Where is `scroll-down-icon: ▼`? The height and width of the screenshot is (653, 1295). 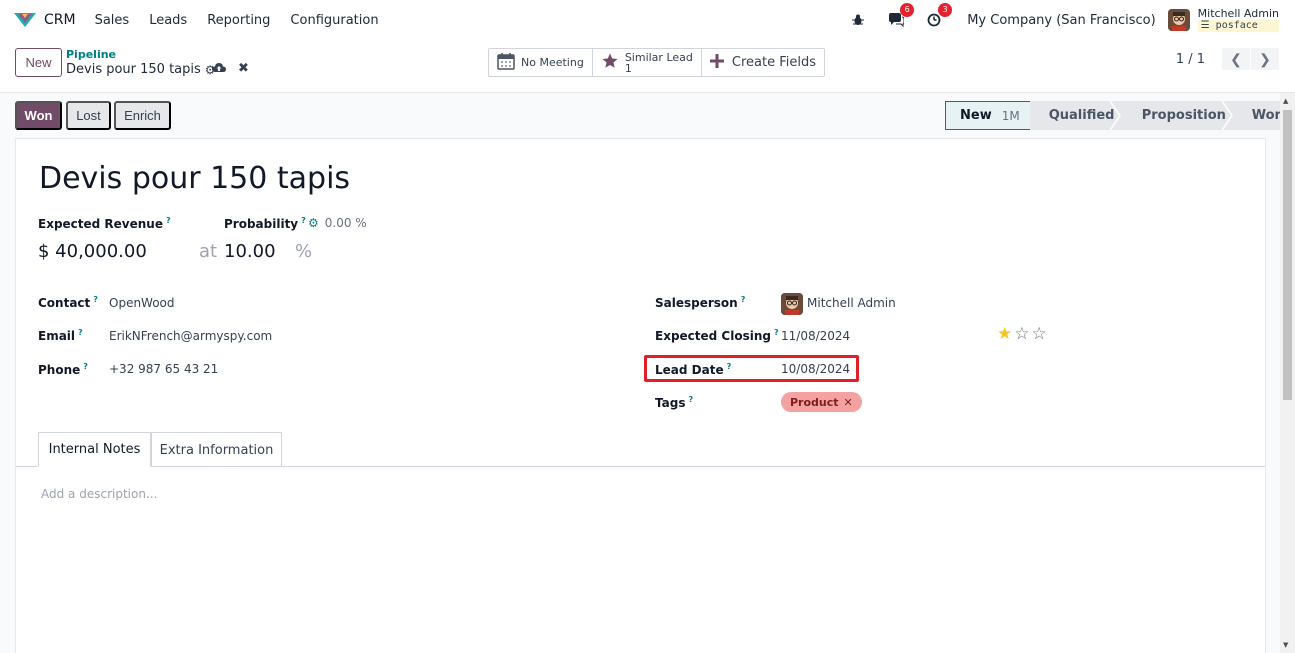
scroll-down-icon: ▼ is located at coordinates (1285, 645).